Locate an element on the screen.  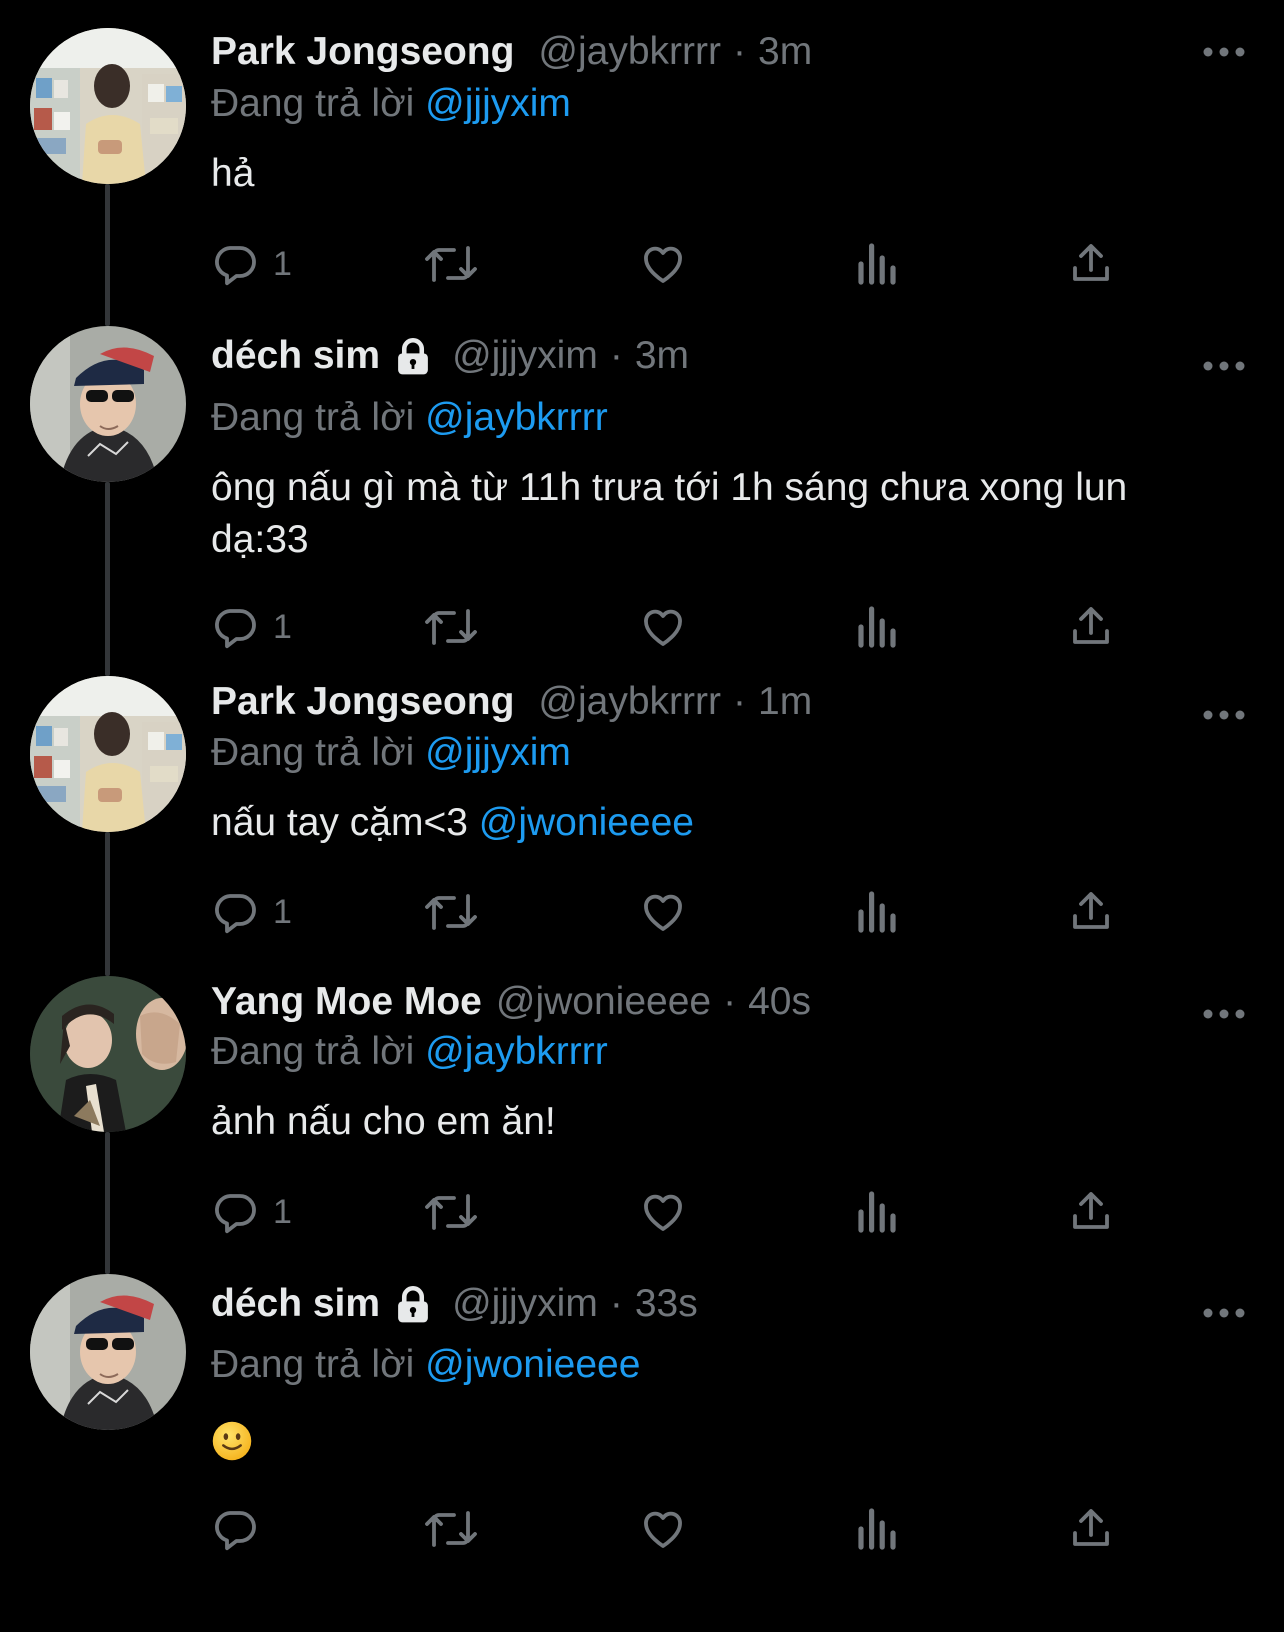
slightly-smiling-face-icon is located at coordinates (232, 1440).